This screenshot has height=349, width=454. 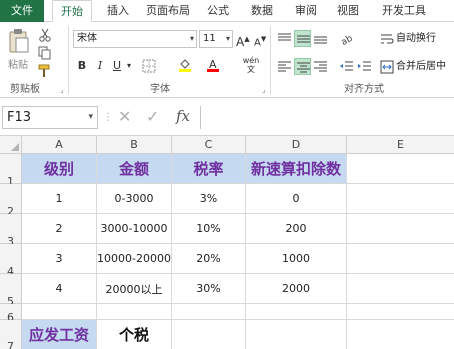 I want to click on font-size-combo: 11 ▾, so click(x=216, y=39).